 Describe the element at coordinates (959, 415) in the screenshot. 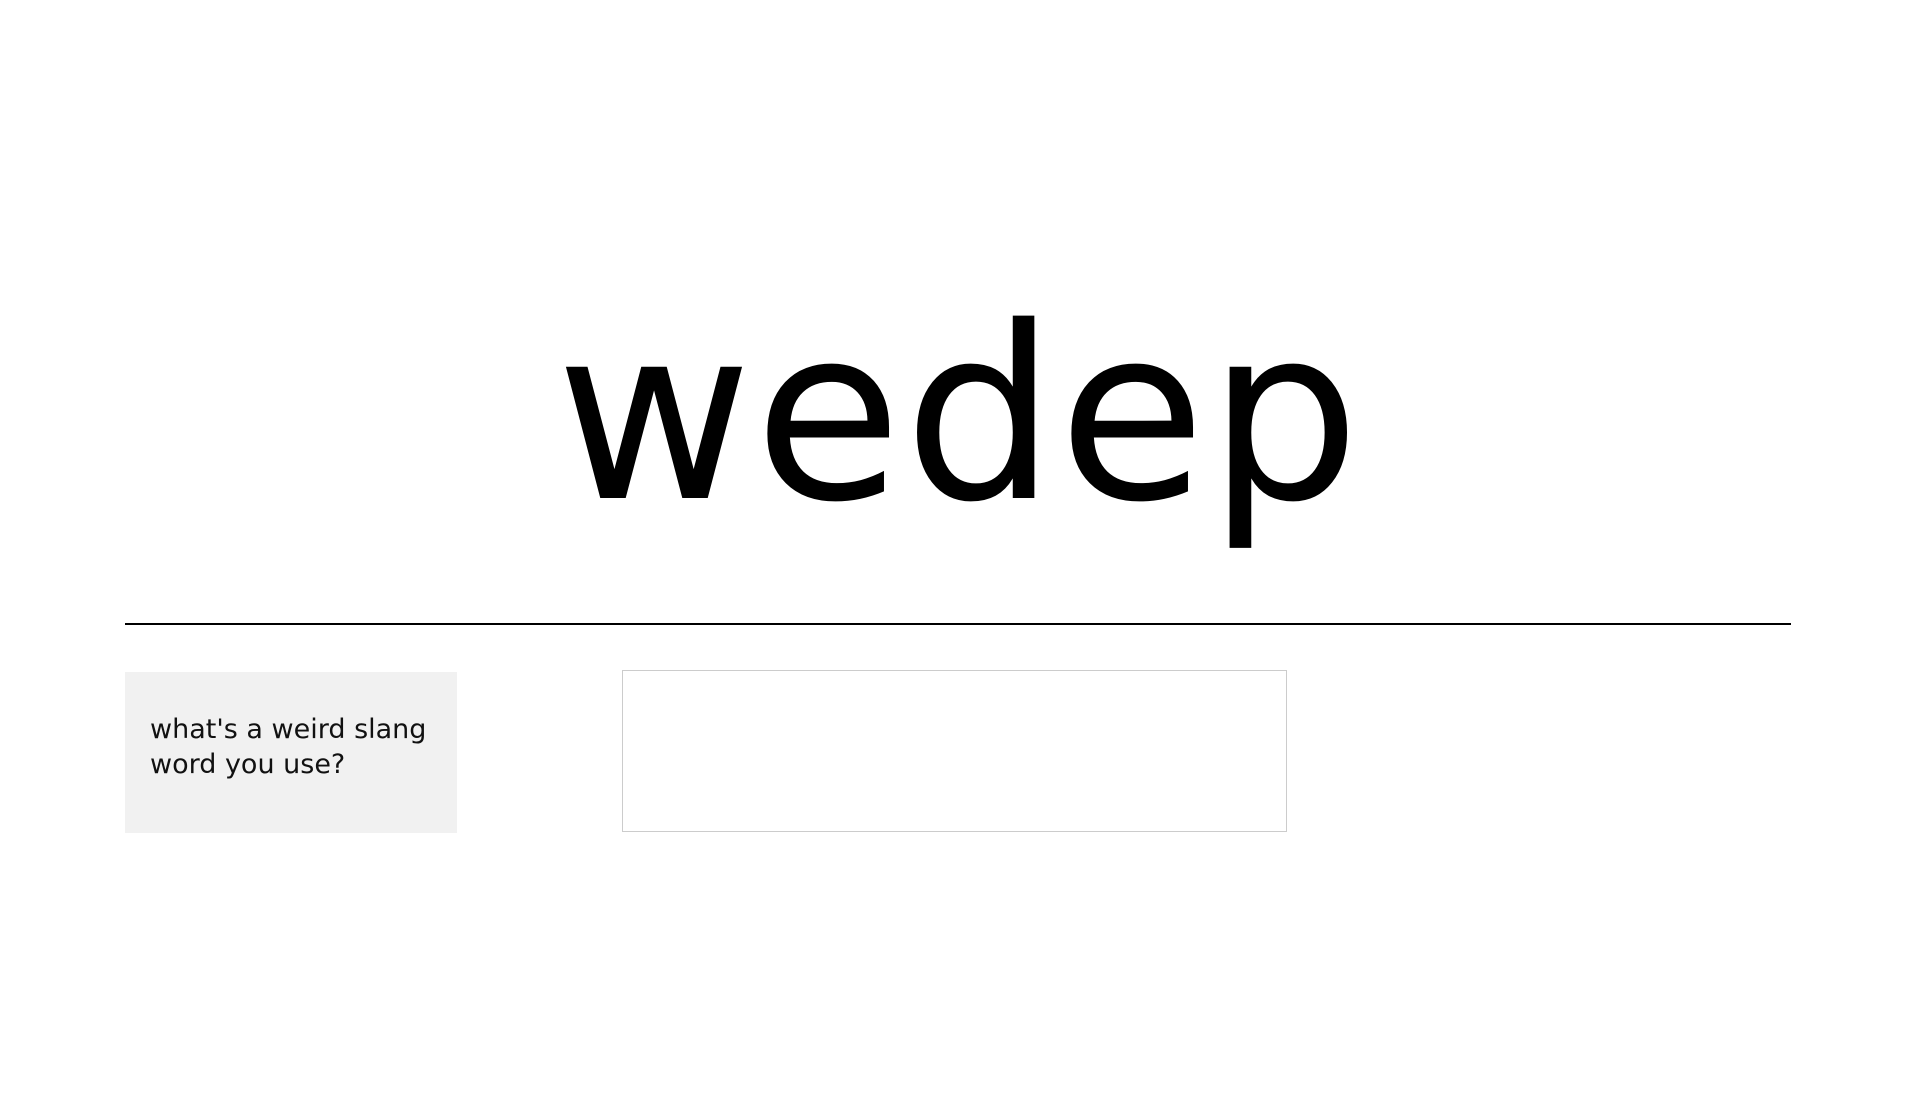

I see `site-title: wedep` at that location.